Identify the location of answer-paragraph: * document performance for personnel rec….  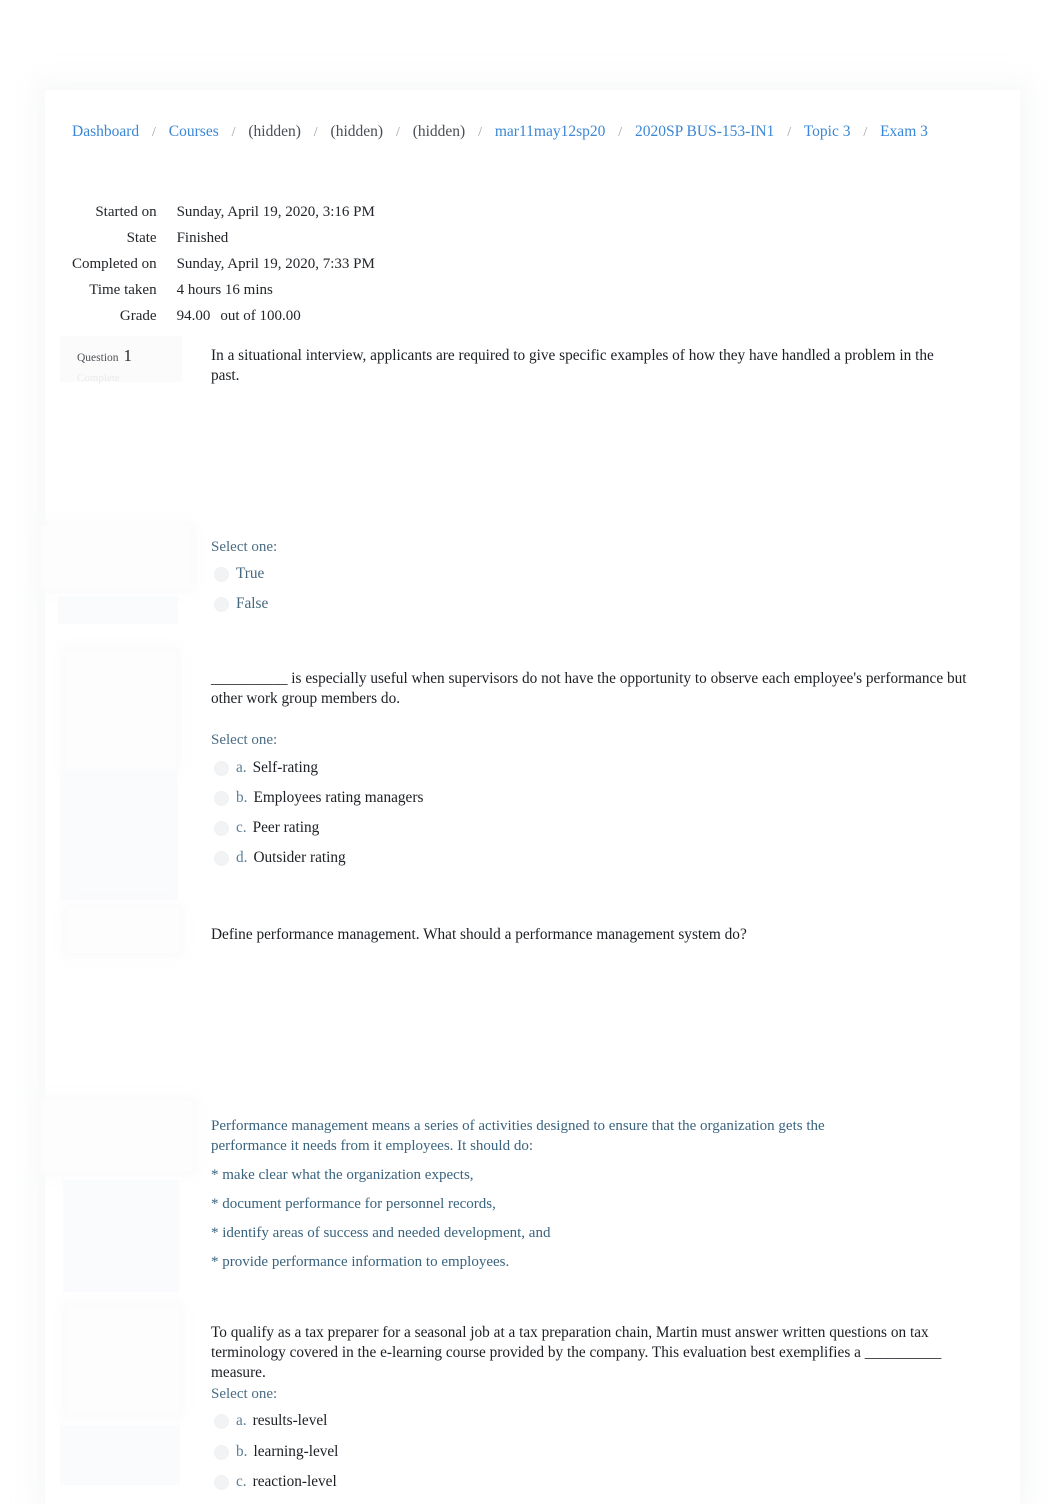
(353, 1204).